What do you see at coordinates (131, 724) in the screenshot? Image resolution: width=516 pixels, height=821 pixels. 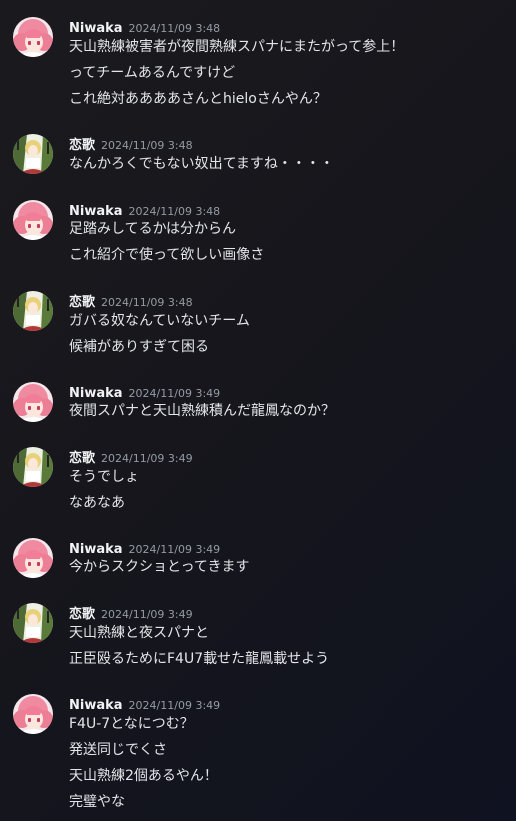 I see `message-text: F4U-7となにつむ？` at bounding box center [131, 724].